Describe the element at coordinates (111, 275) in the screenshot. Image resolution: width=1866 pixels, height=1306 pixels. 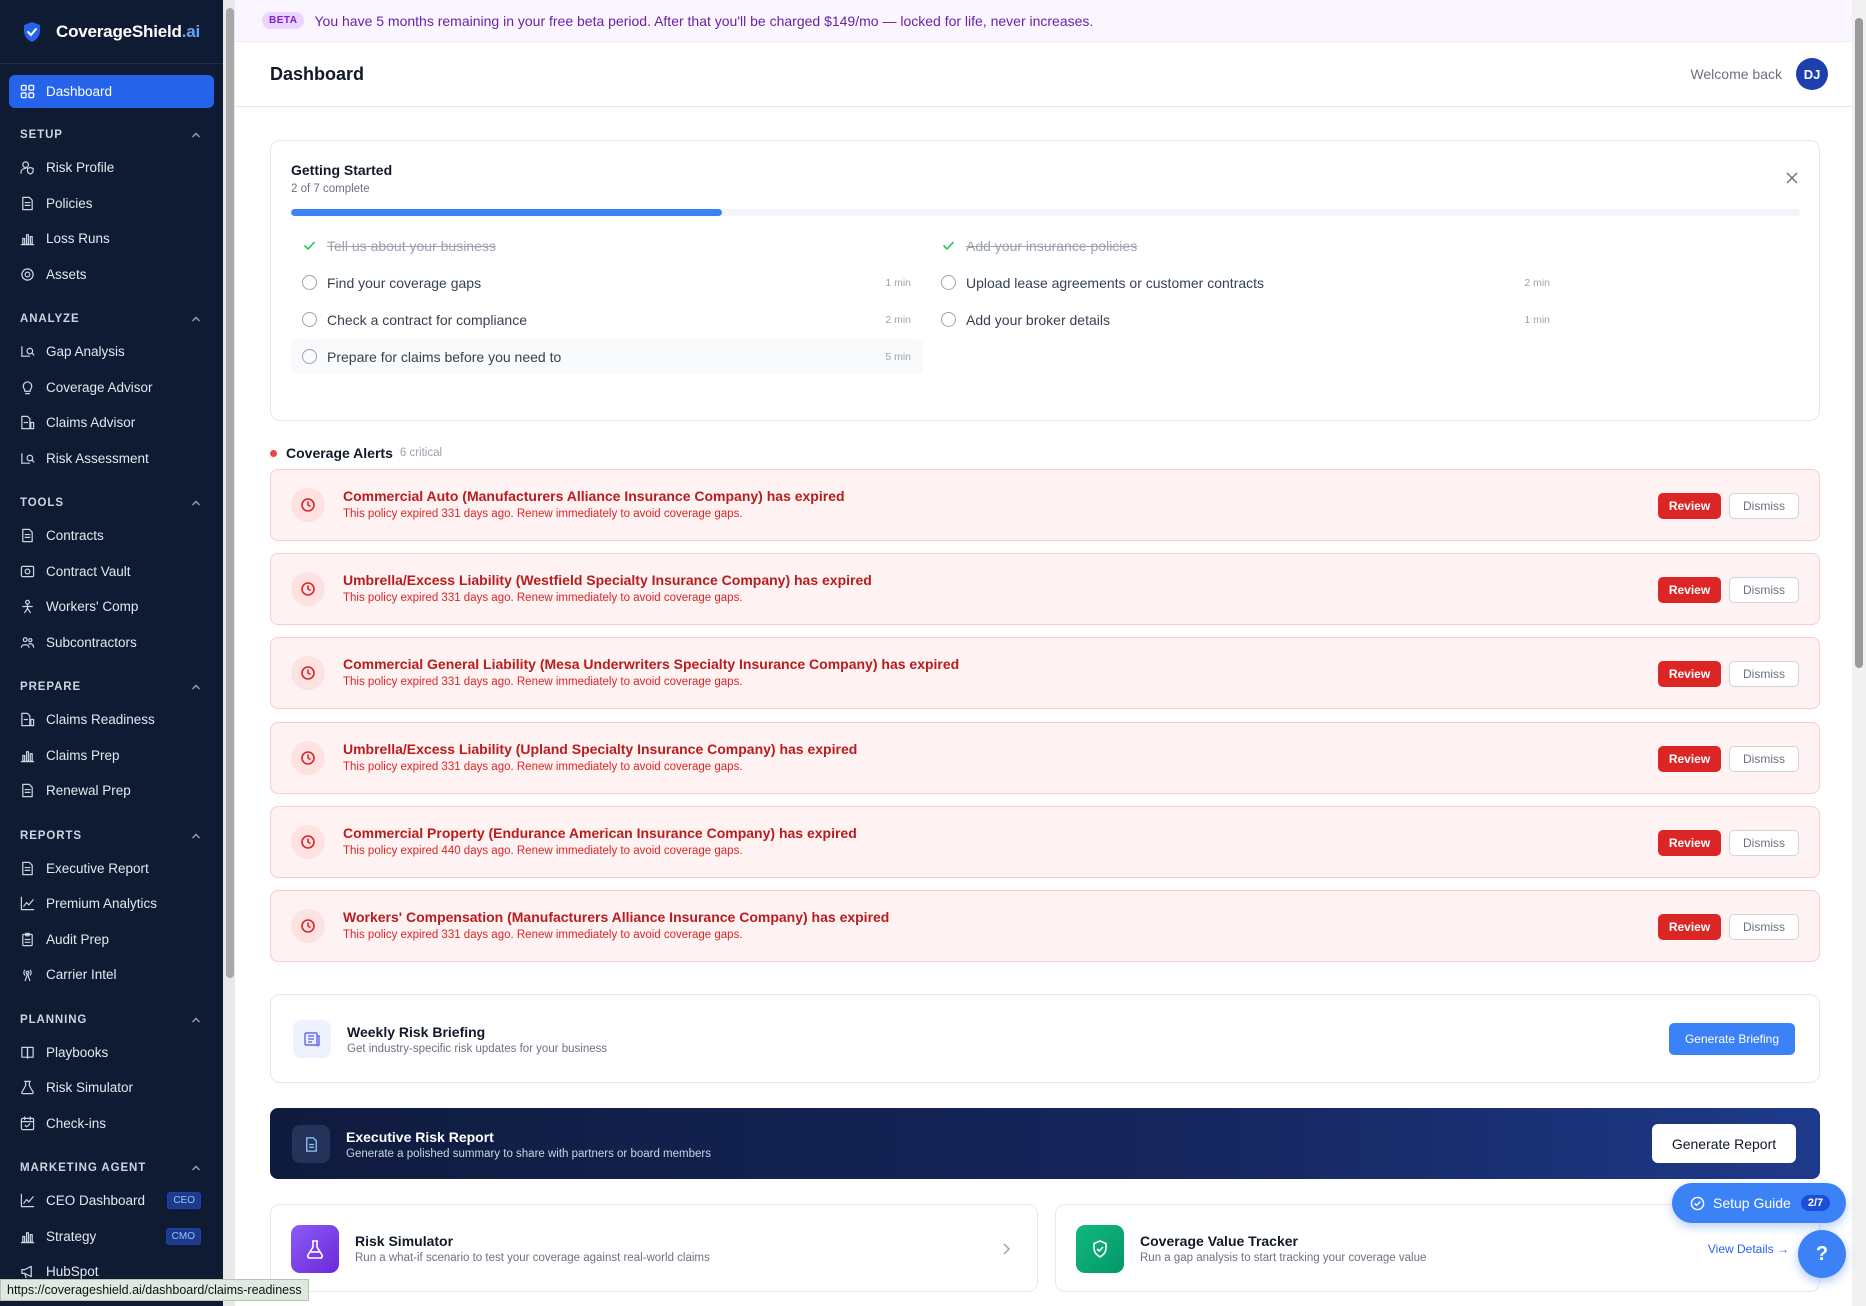
I see `sidebar-item-assets: Assets` at that location.